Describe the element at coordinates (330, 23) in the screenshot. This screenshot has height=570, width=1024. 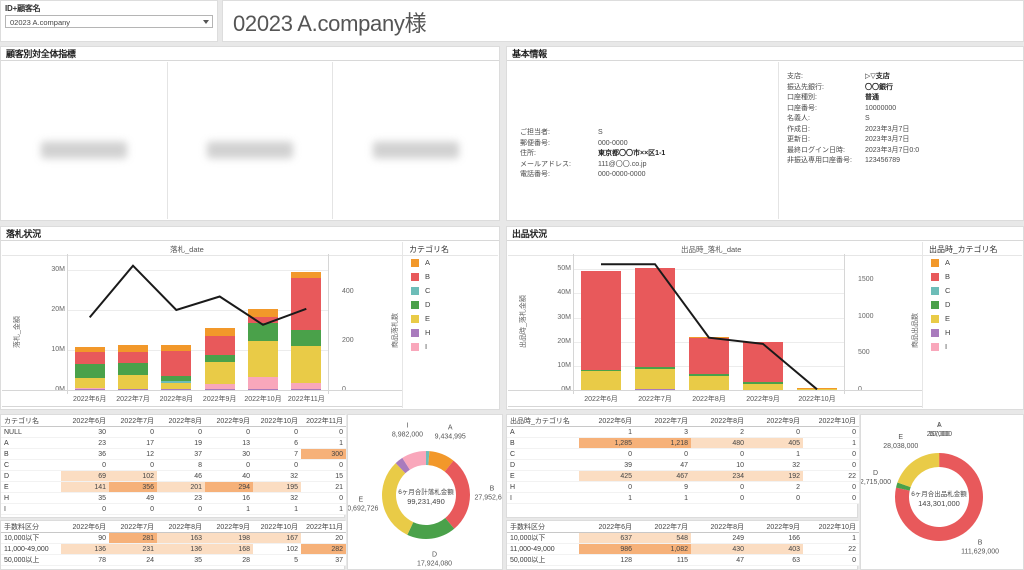
I see `page-title: 02023 A.company様` at that location.